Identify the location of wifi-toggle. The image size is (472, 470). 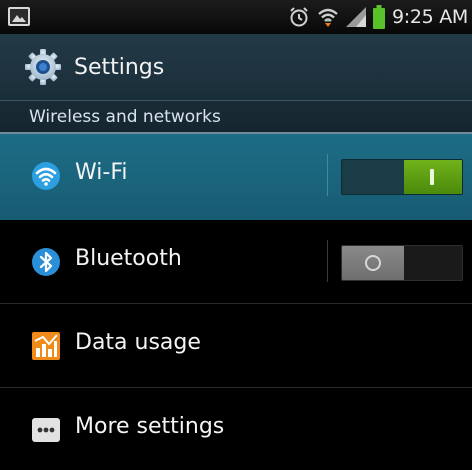
(402, 177).